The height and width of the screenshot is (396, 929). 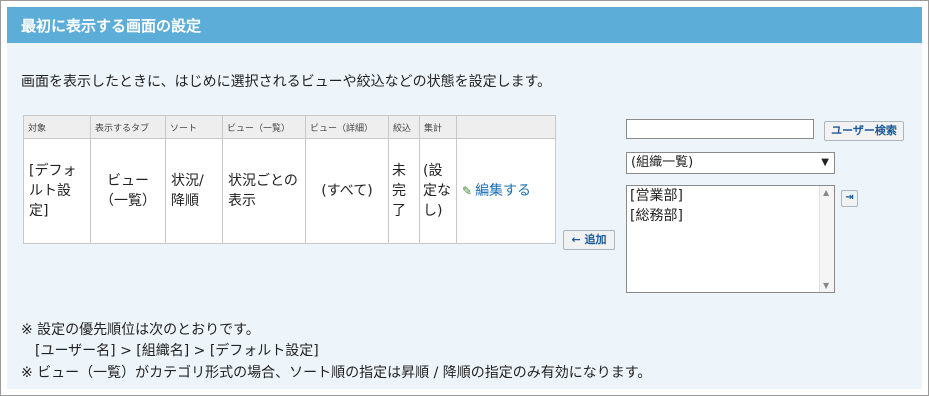 I want to click on cell-aggregate: (設定なし), so click(x=438, y=191).